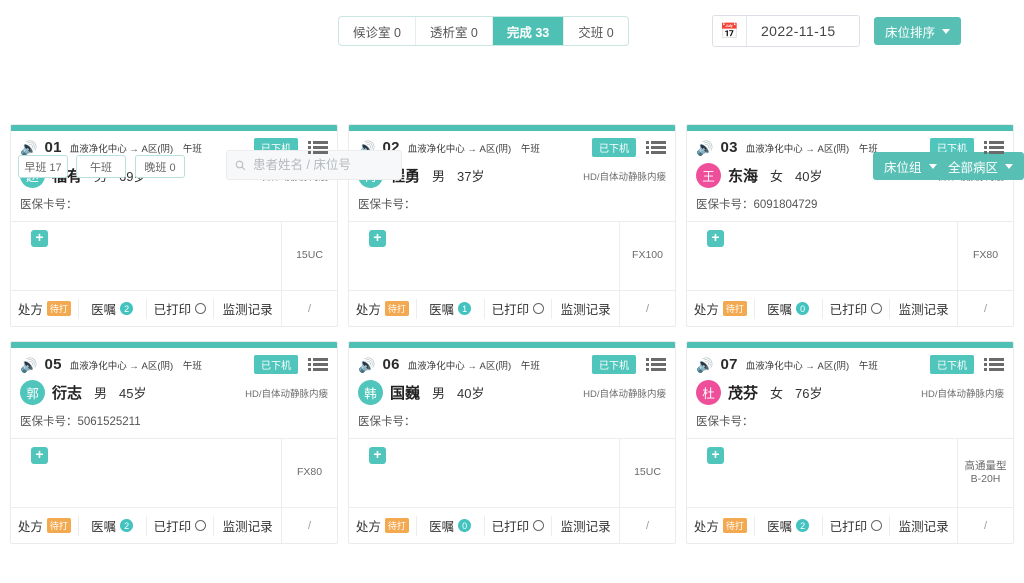  What do you see at coordinates (174, 390) in the screenshot?
I see `patient-info-row: 郭 衍志 男 45岁 HD/自体动静脉内瘘` at bounding box center [174, 390].